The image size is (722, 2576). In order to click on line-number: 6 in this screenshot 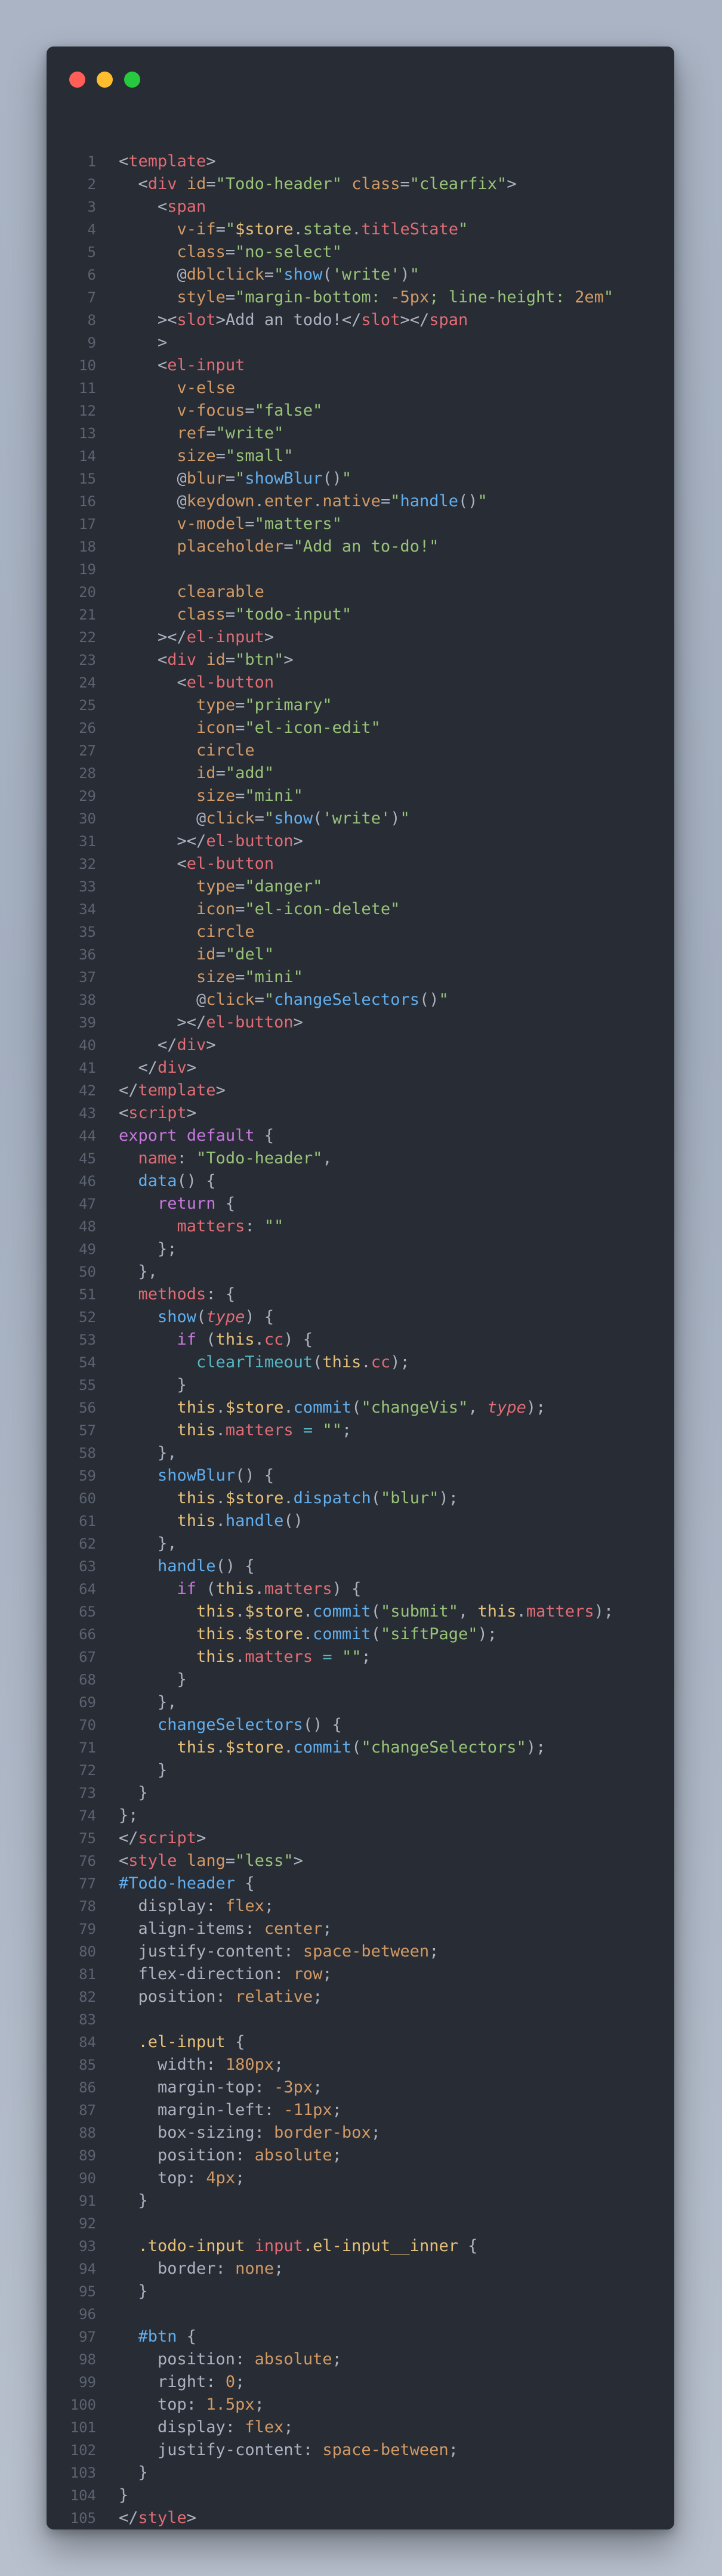, I will do `click(91, 275)`.